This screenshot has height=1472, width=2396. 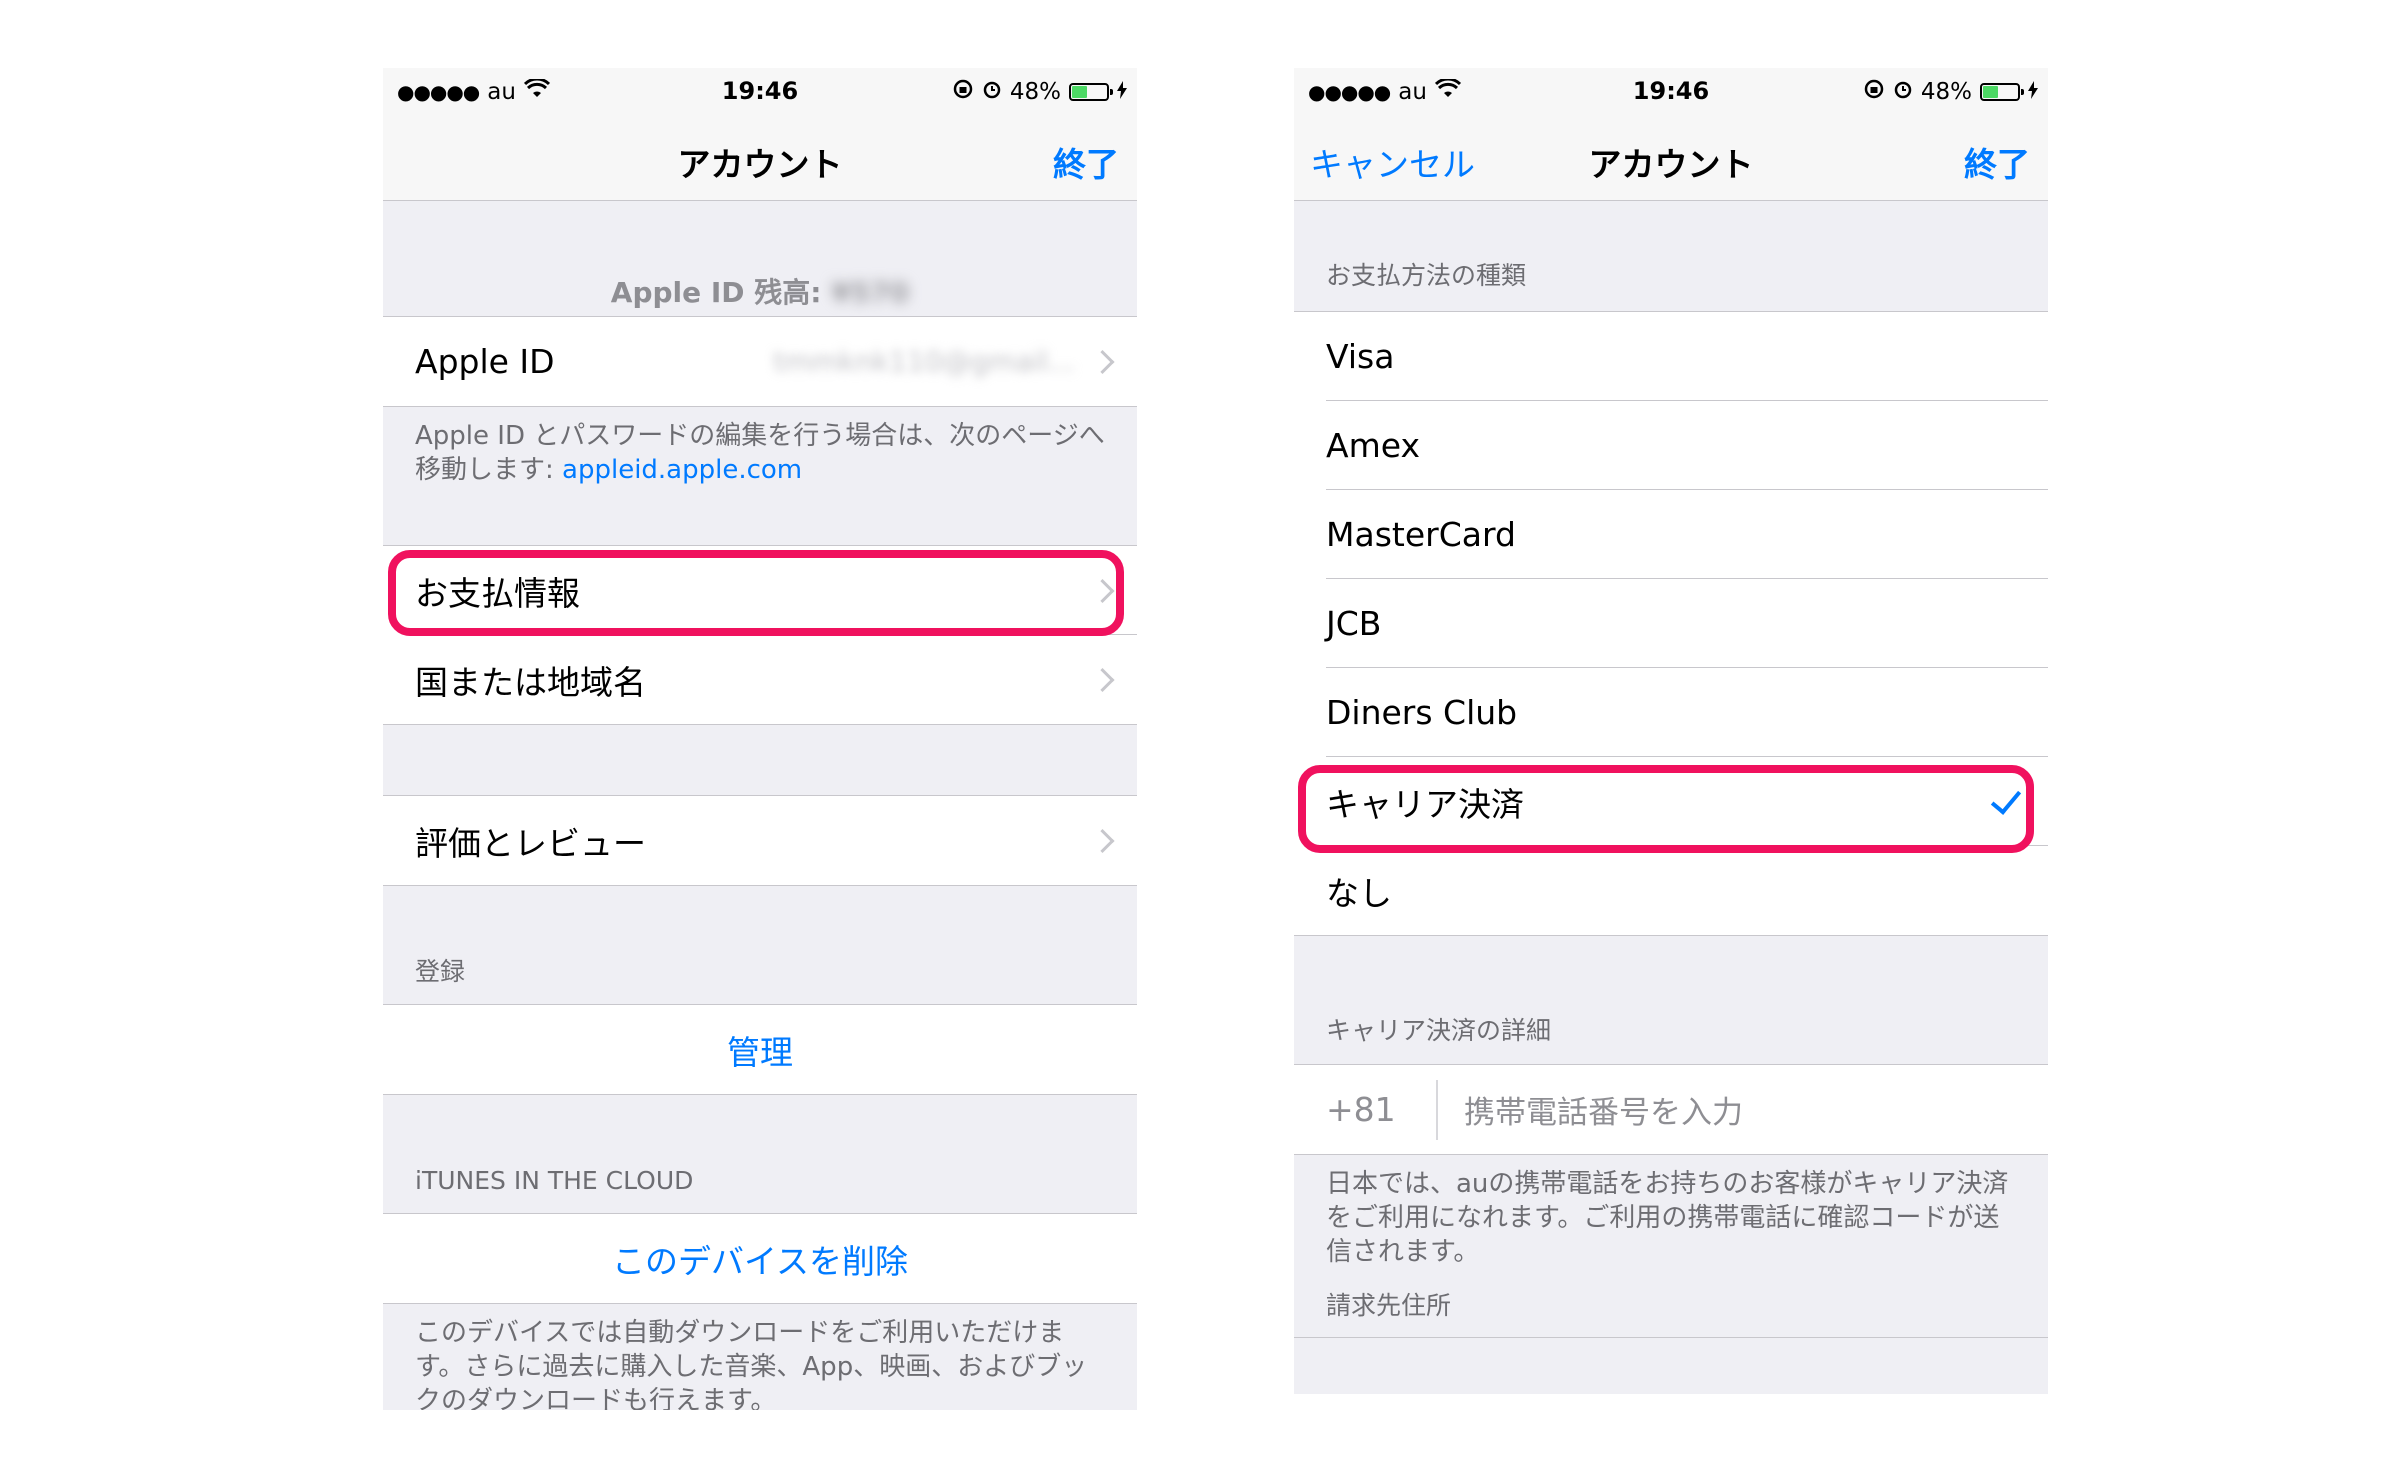 What do you see at coordinates (1382, 1109) in the screenshot?
I see `country-code-prefix: +81` at bounding box center [1382, 1109].